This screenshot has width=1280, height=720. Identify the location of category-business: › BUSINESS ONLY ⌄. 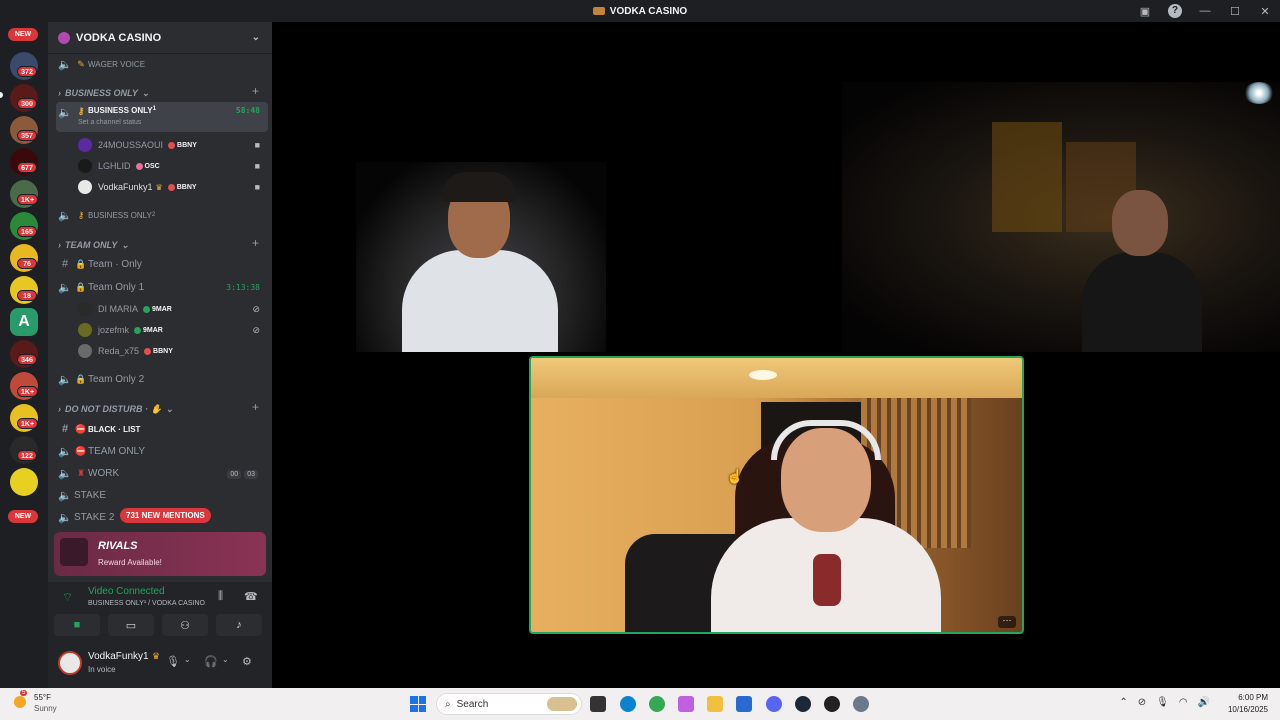
(103, 93).